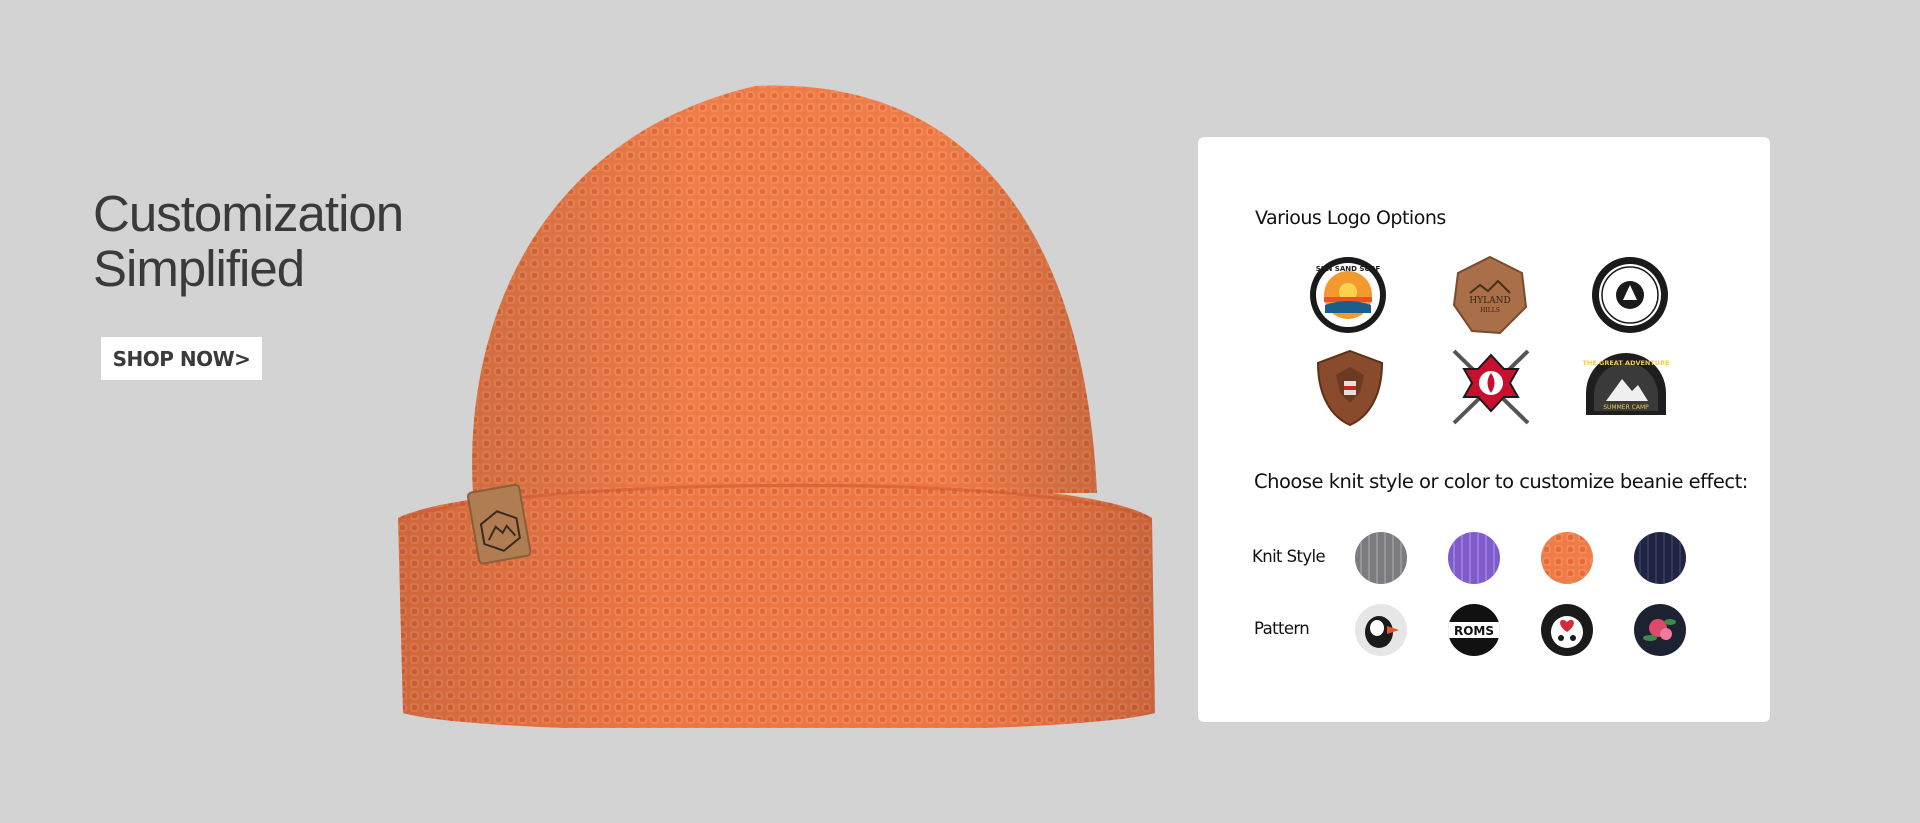  Describe the element at coordinates (499, 524) in the screenshot. I see `leather-patch` at that location.